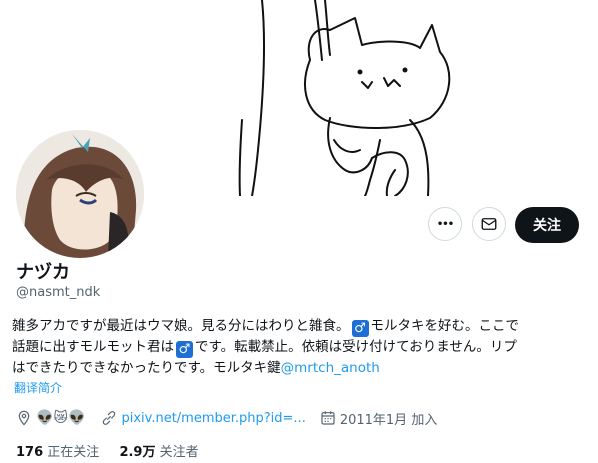 This screenshot has width=598, height=463. Describe the element at coordinates (73, 452) in the screenshot. I see `following-label: 正在关注` at that location.